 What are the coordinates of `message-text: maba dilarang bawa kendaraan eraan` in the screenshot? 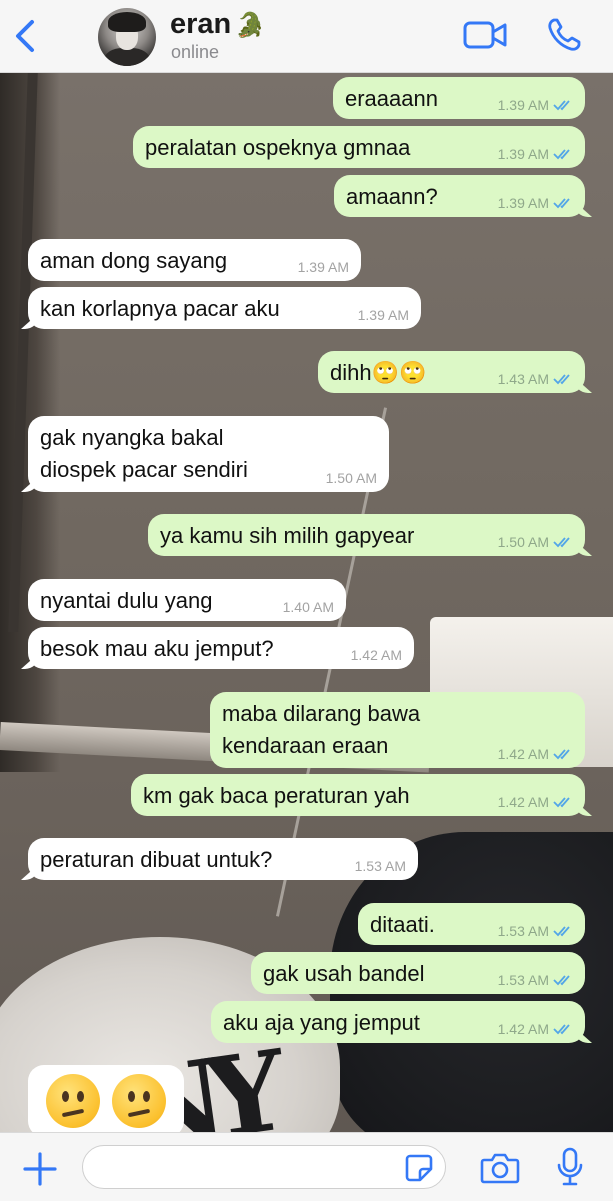 It's located at (321, 729).